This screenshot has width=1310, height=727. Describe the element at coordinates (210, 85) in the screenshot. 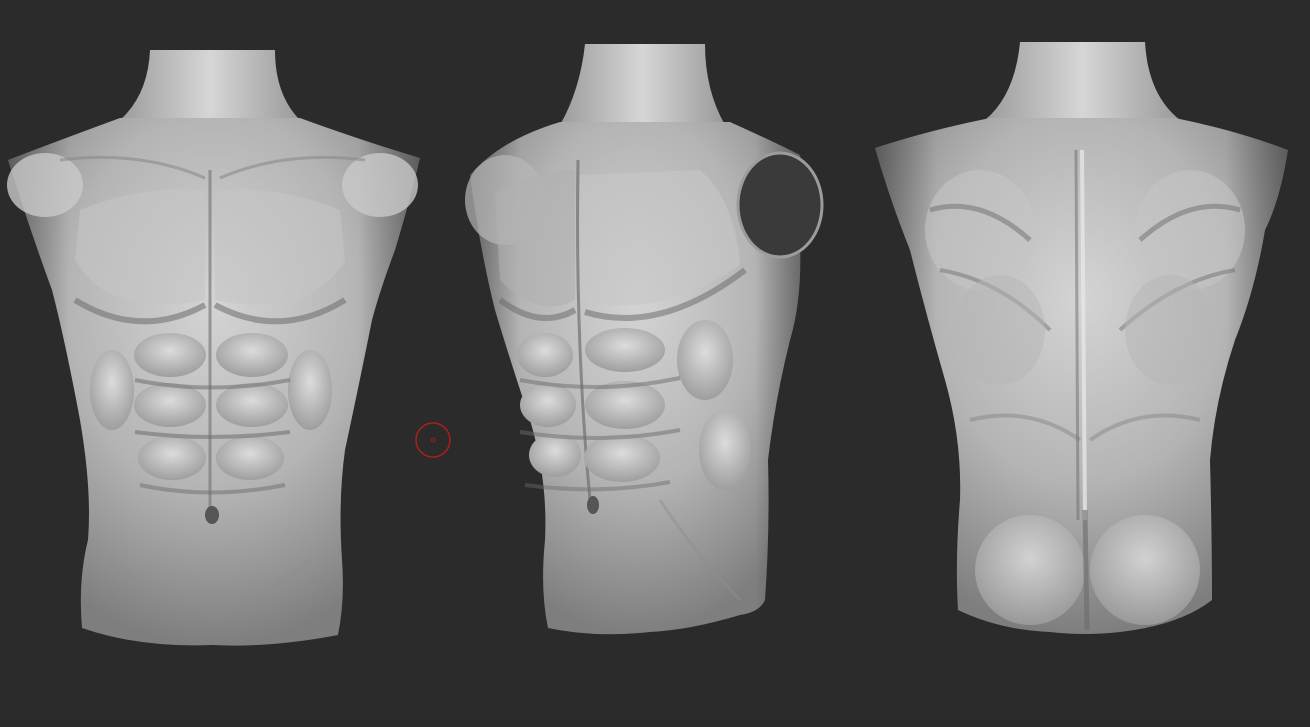

I see `front-neck` at that location.